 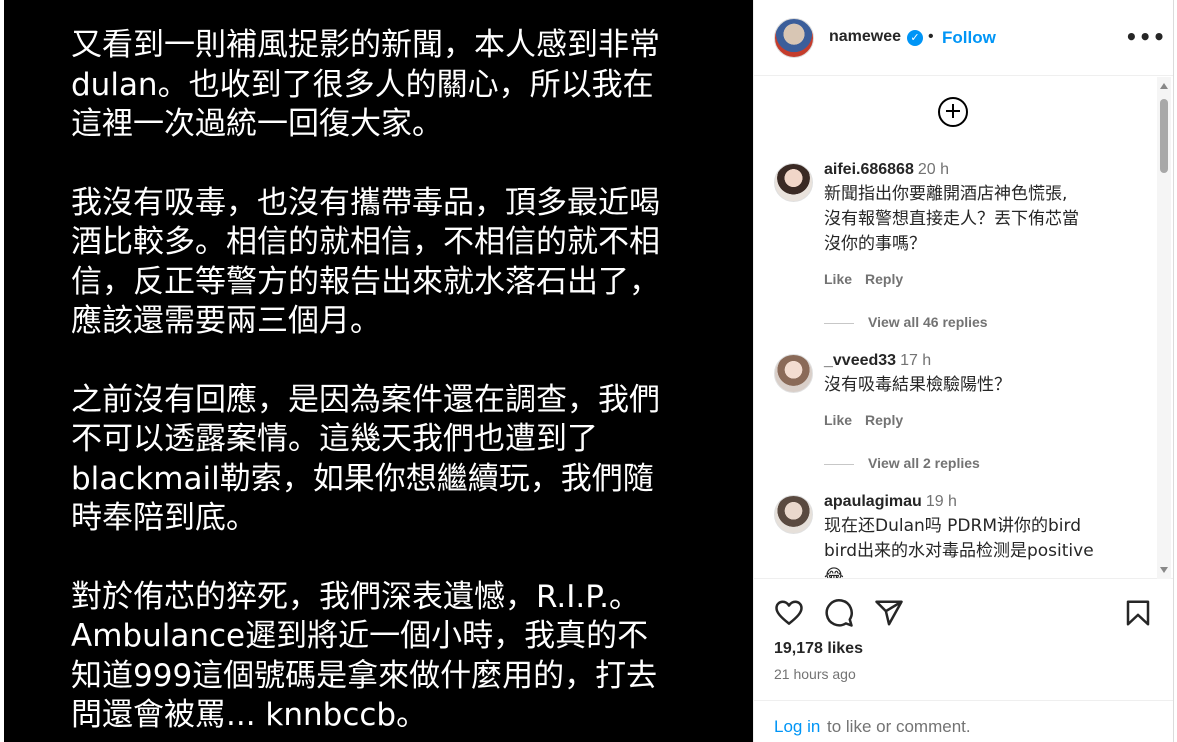 What do you see at coordinates (959, 551) in the screenshot?
I see `comment-line: bird出来的水对毒品检测是positive` at bounding box center [959, 551].